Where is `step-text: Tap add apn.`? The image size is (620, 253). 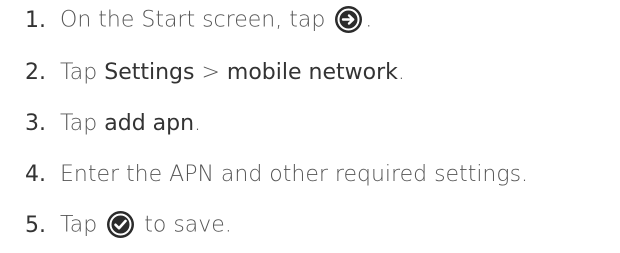 step-text: Tap add apn. is located at coordinates (130, 123).